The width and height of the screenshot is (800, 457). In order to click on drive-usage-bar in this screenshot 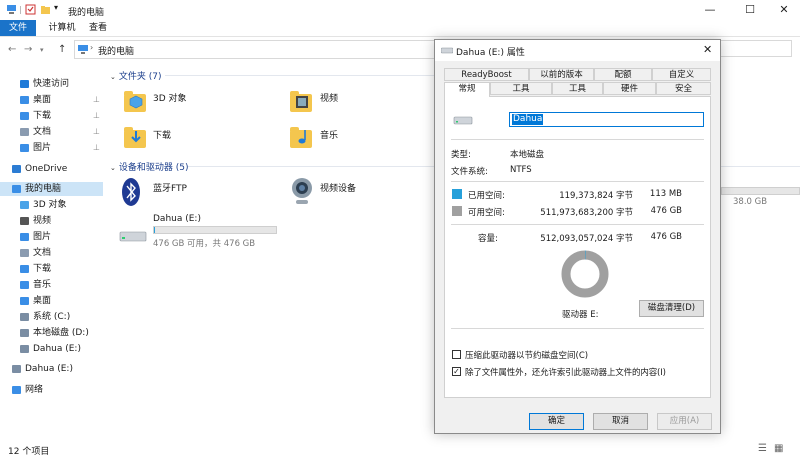, I will do `click(215, 230)`.